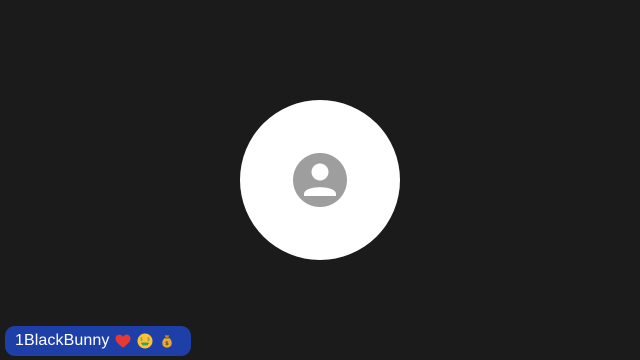 The image size is (640, 360). I want to click on money-bag-icon: $, so click(166, 341).